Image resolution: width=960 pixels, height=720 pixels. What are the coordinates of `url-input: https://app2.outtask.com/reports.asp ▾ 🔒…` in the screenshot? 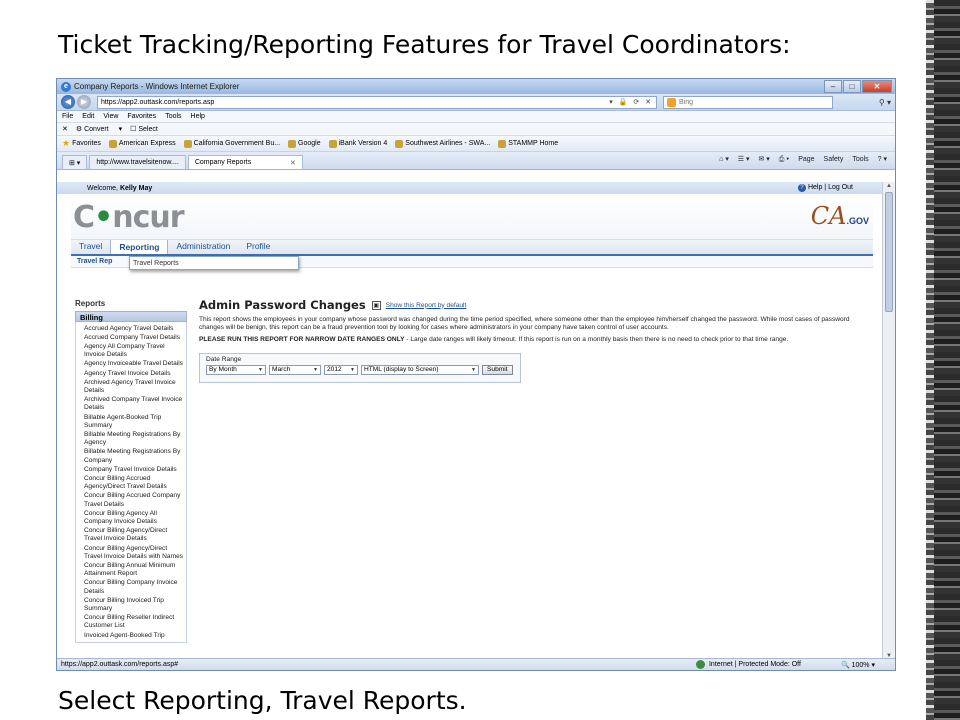 It's located at (377, 102).